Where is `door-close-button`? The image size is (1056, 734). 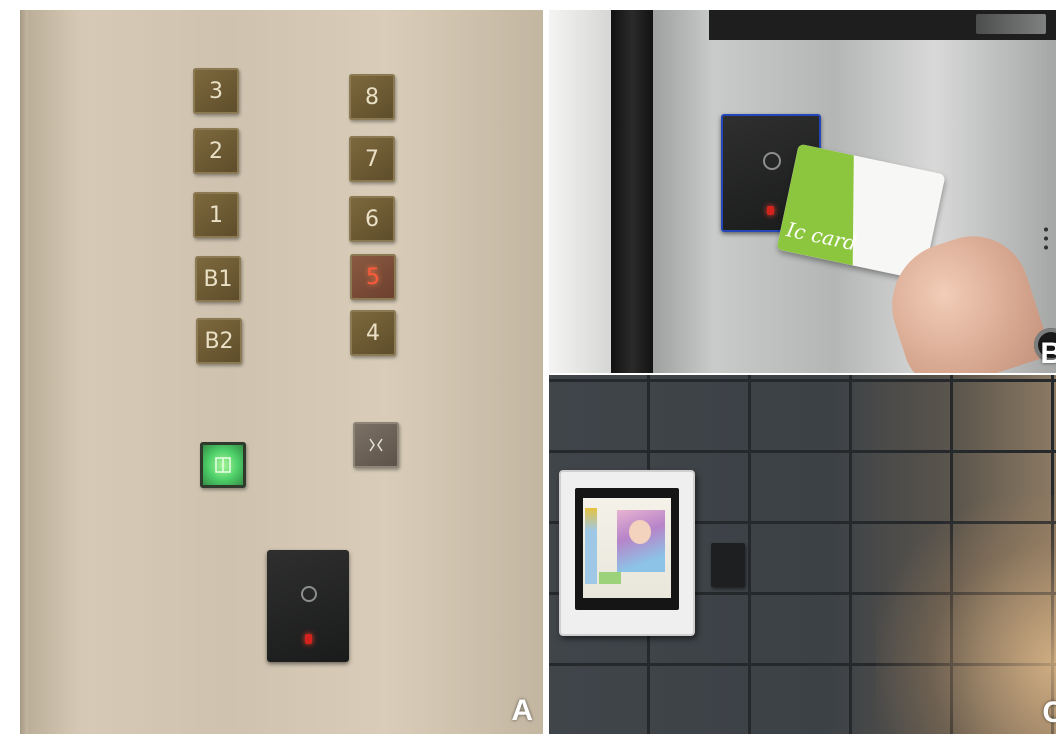
door-close-button is located at coordinates (376, 445).